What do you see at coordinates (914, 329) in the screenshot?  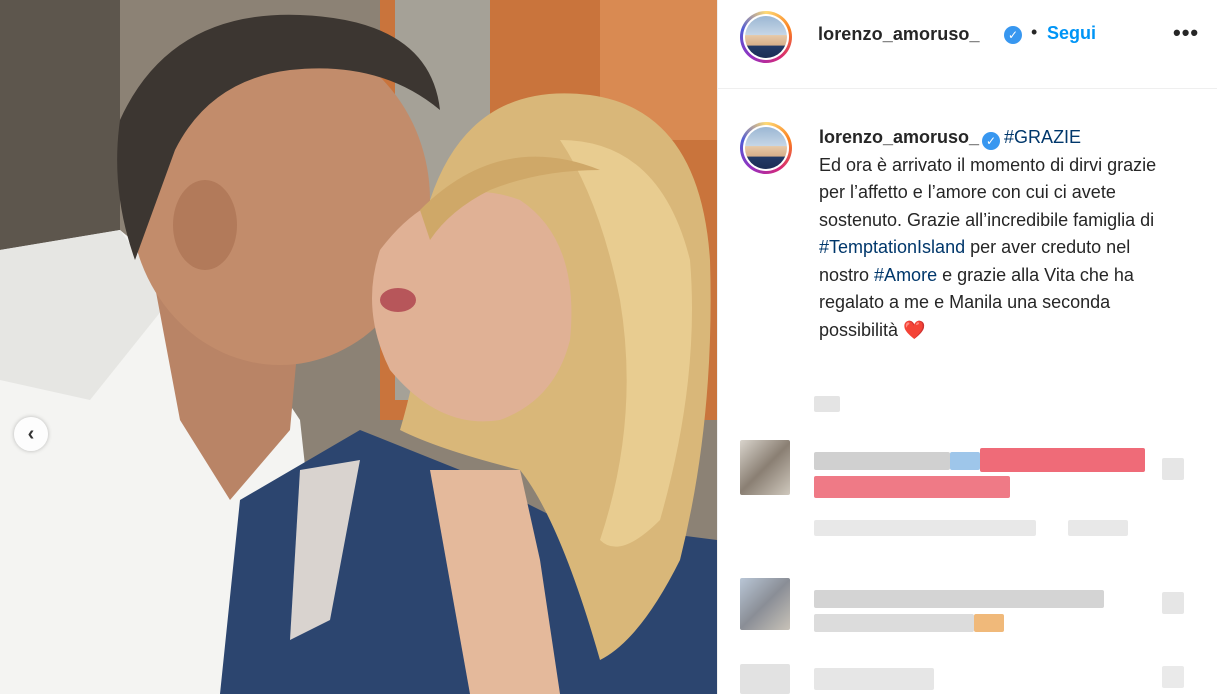 I see `heart-emoji: ❤️` at bounding box center [914, 329].